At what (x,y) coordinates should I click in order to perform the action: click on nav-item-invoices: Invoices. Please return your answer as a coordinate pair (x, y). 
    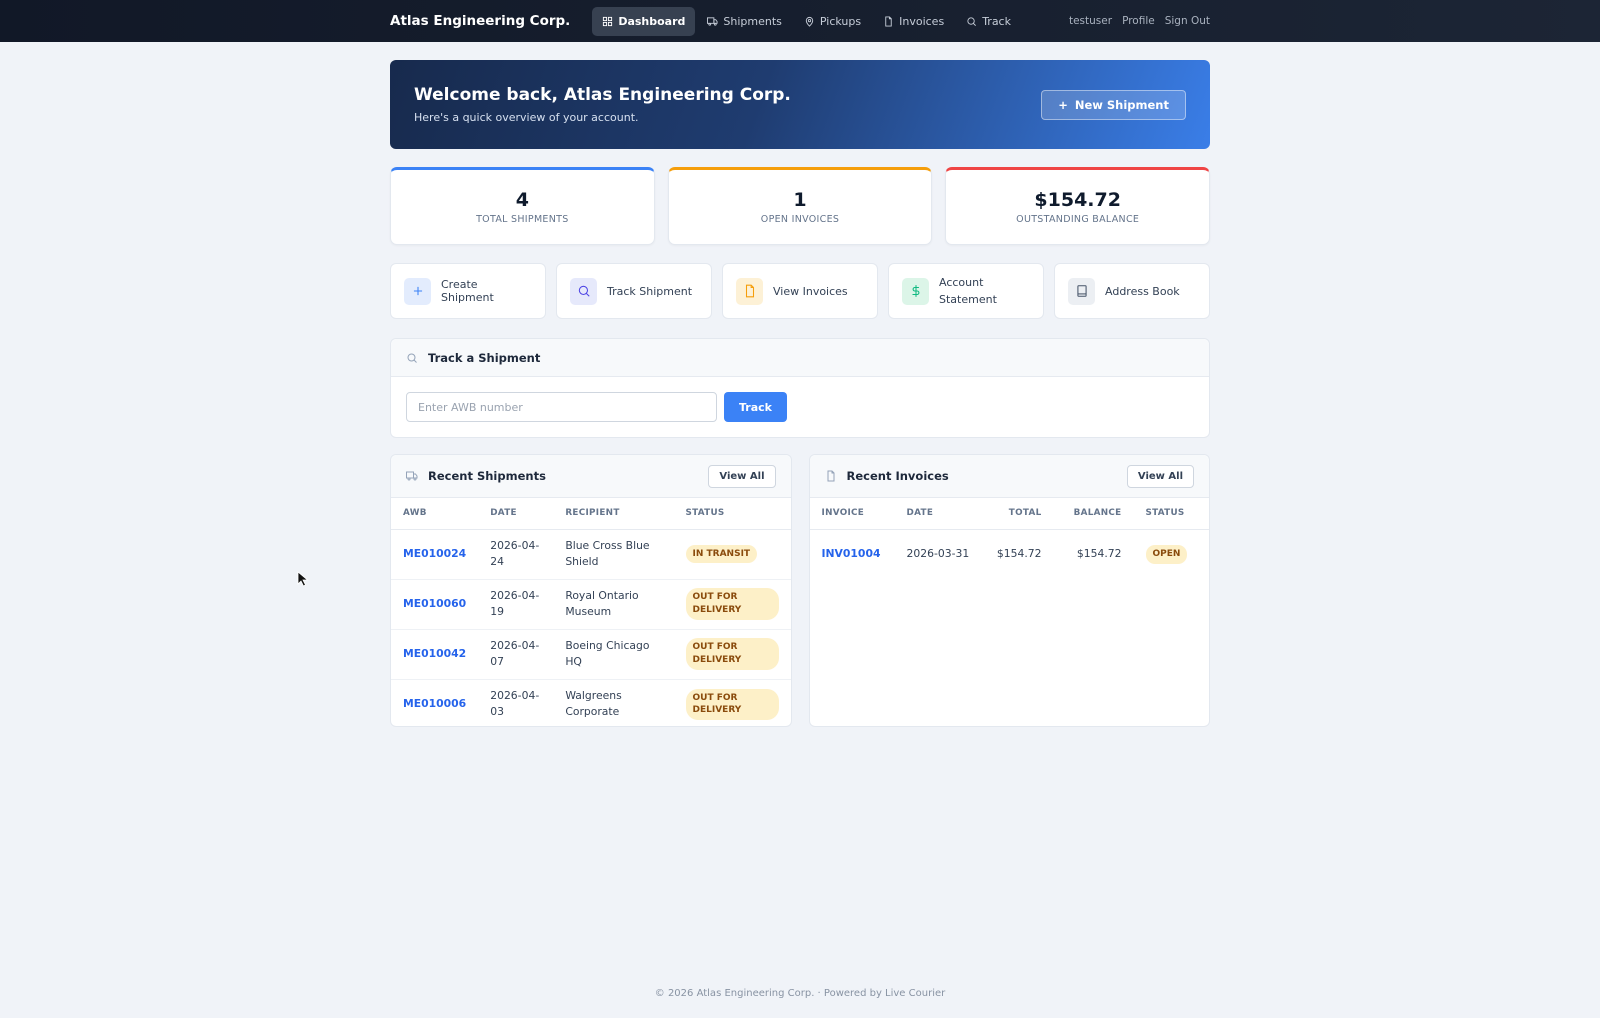
    Looking at the image, I should click on (913, 21).